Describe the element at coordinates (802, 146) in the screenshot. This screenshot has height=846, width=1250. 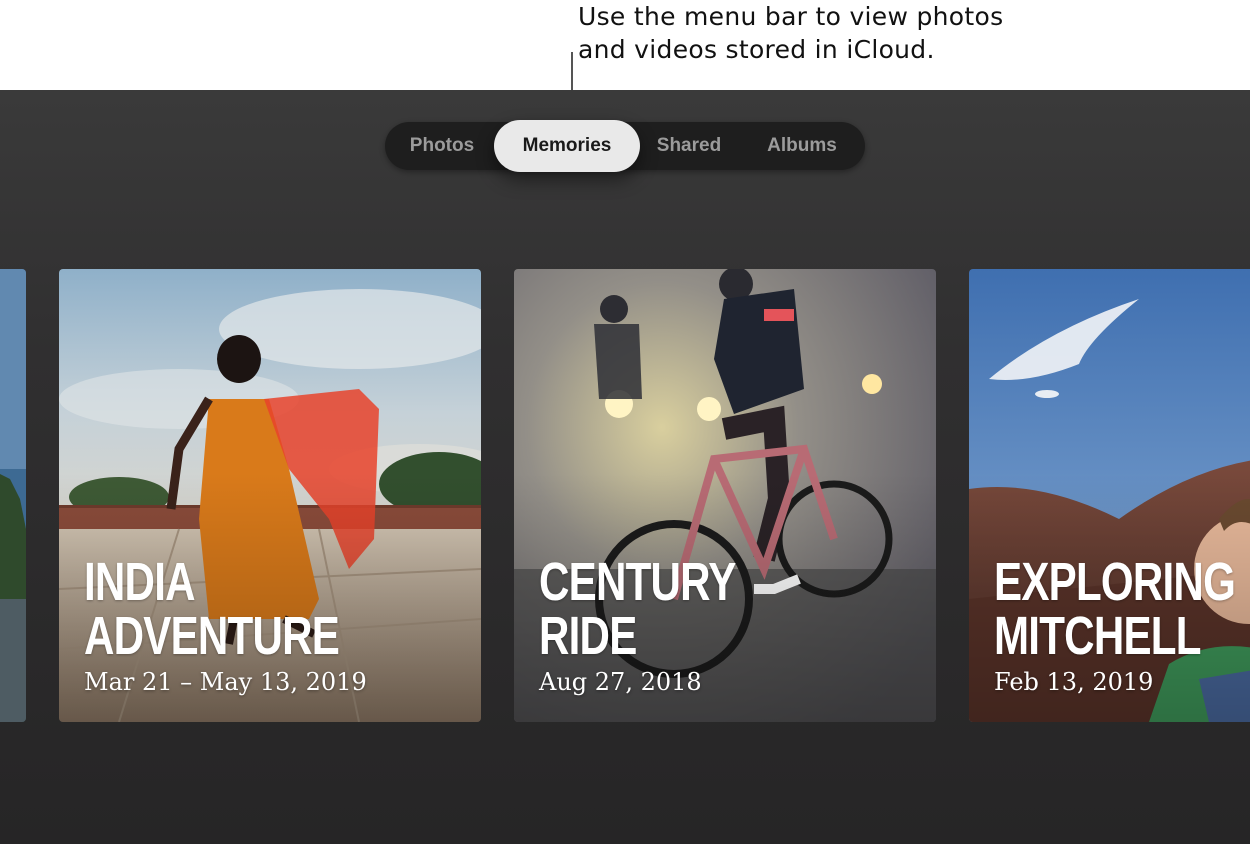
I see `tab-albums: Albums` at that location.